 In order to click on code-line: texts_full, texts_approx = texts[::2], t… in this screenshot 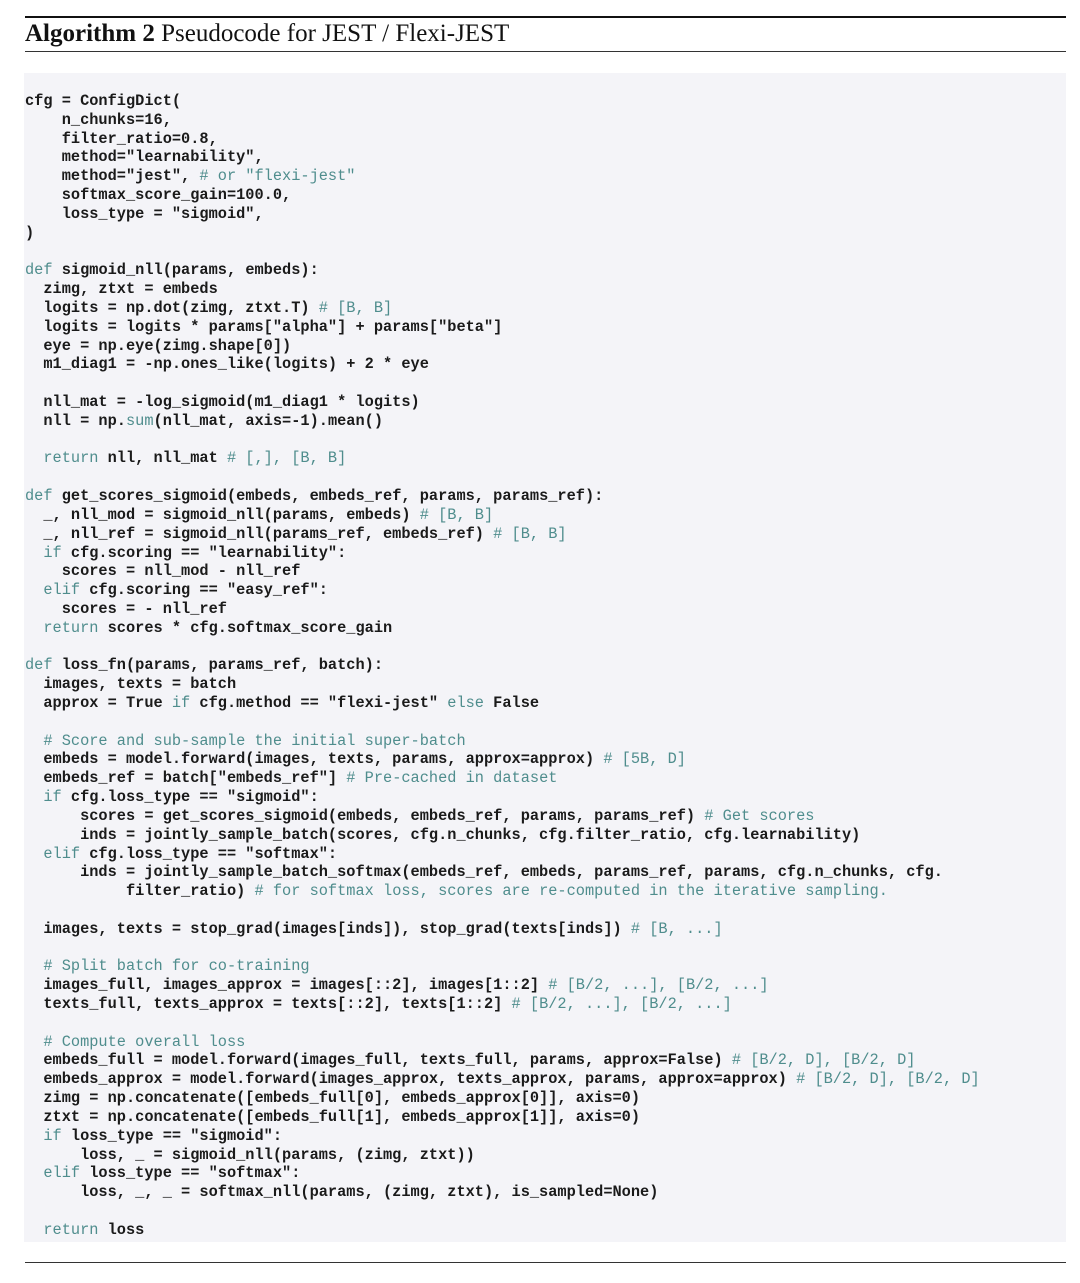, I will do `click(502, 1004)`.